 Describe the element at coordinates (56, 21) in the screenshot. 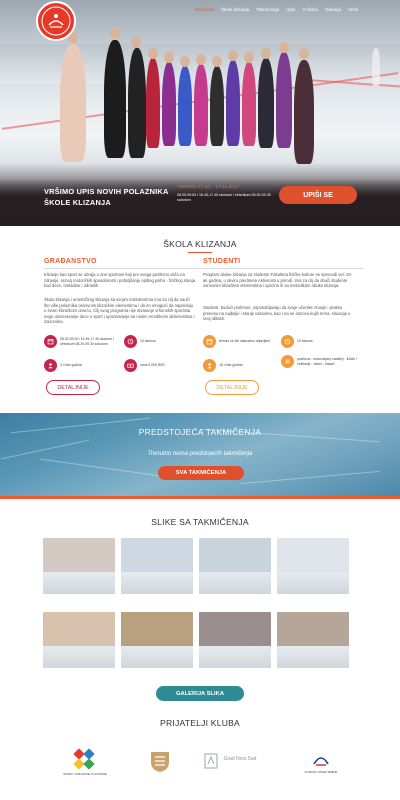

I see `club-logo-icon` at that location.